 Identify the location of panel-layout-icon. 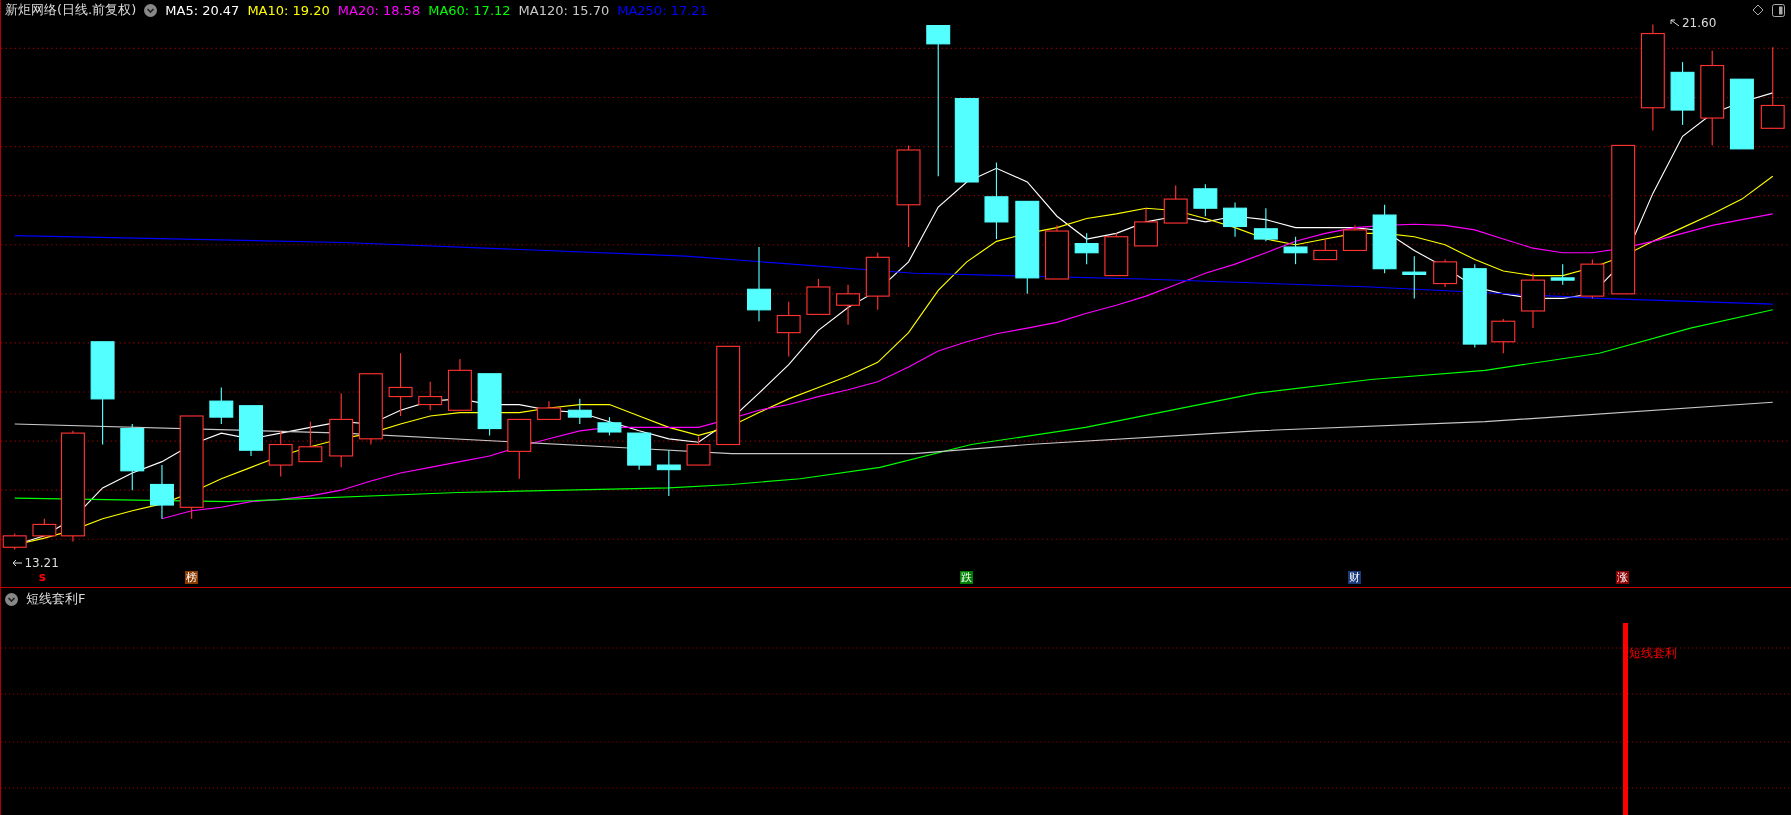
(1778, 10).